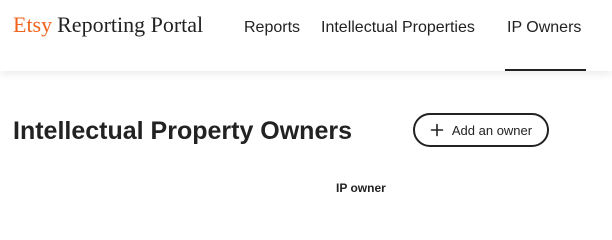 The height and width of the screenshot is (240, 612). I want to click on active-nav-indicator, so click(545, 70).